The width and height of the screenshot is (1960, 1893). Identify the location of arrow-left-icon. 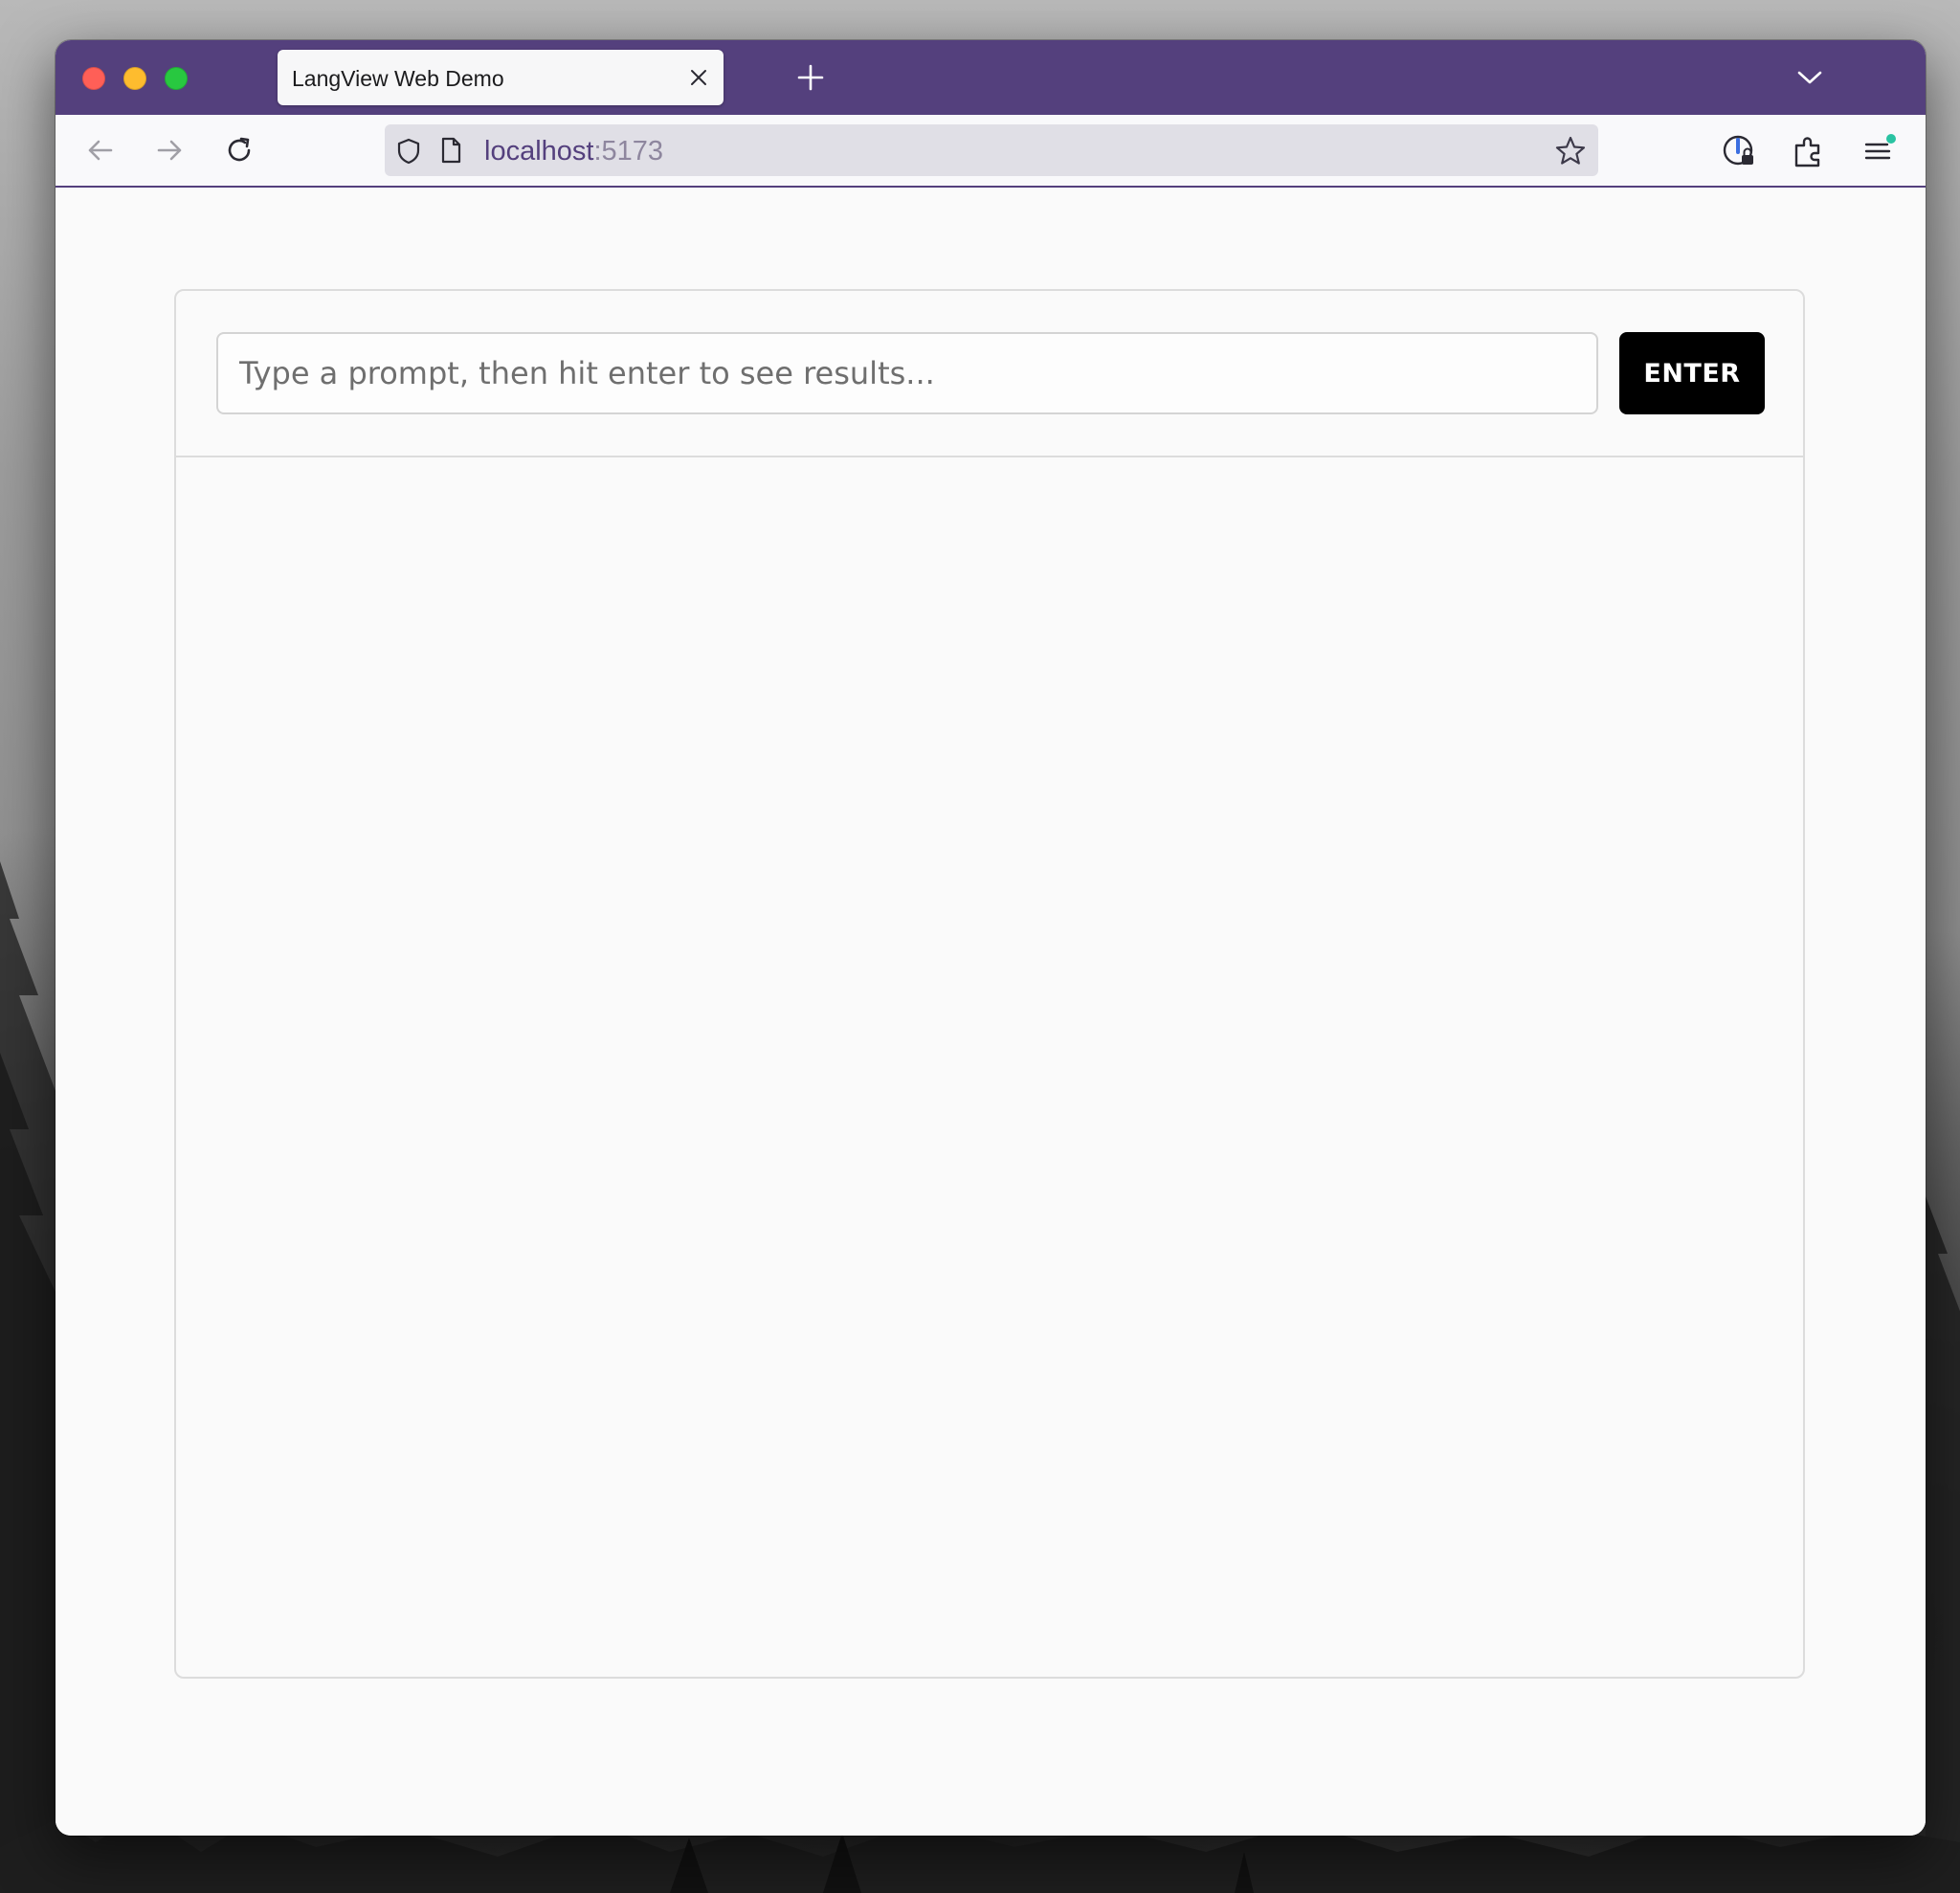
(101, 150).